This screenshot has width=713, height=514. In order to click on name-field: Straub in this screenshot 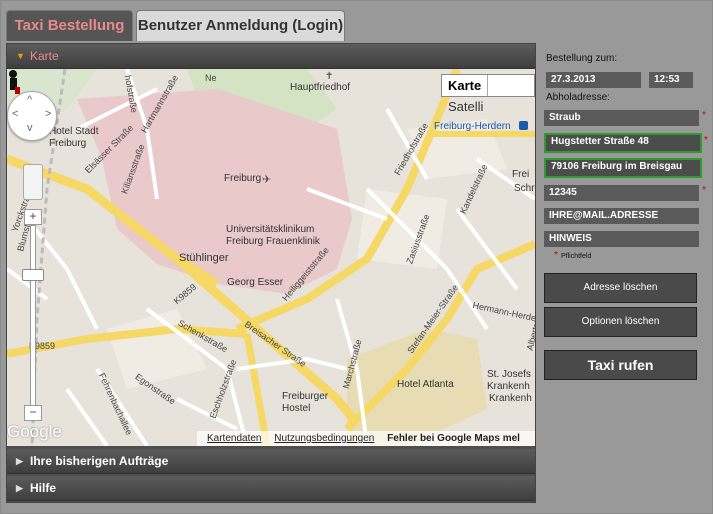, I will do `click(621, 118)`.